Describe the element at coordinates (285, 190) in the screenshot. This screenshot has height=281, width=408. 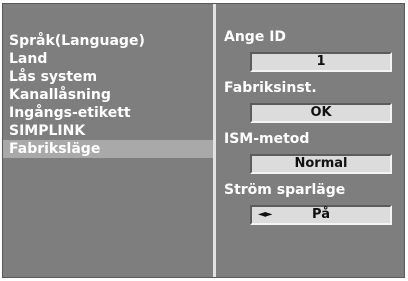
I see `power-saving-label: Ström sparläge` at that location.